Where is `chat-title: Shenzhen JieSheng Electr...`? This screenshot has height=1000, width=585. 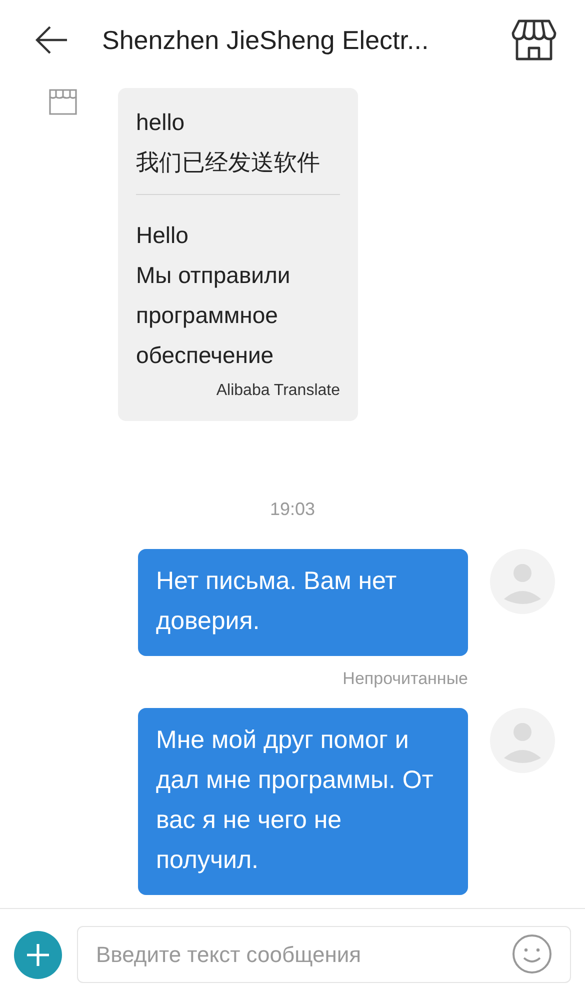 chat-title: Shenzhen JieSheng Electr... is located at coordinates (266, 40).